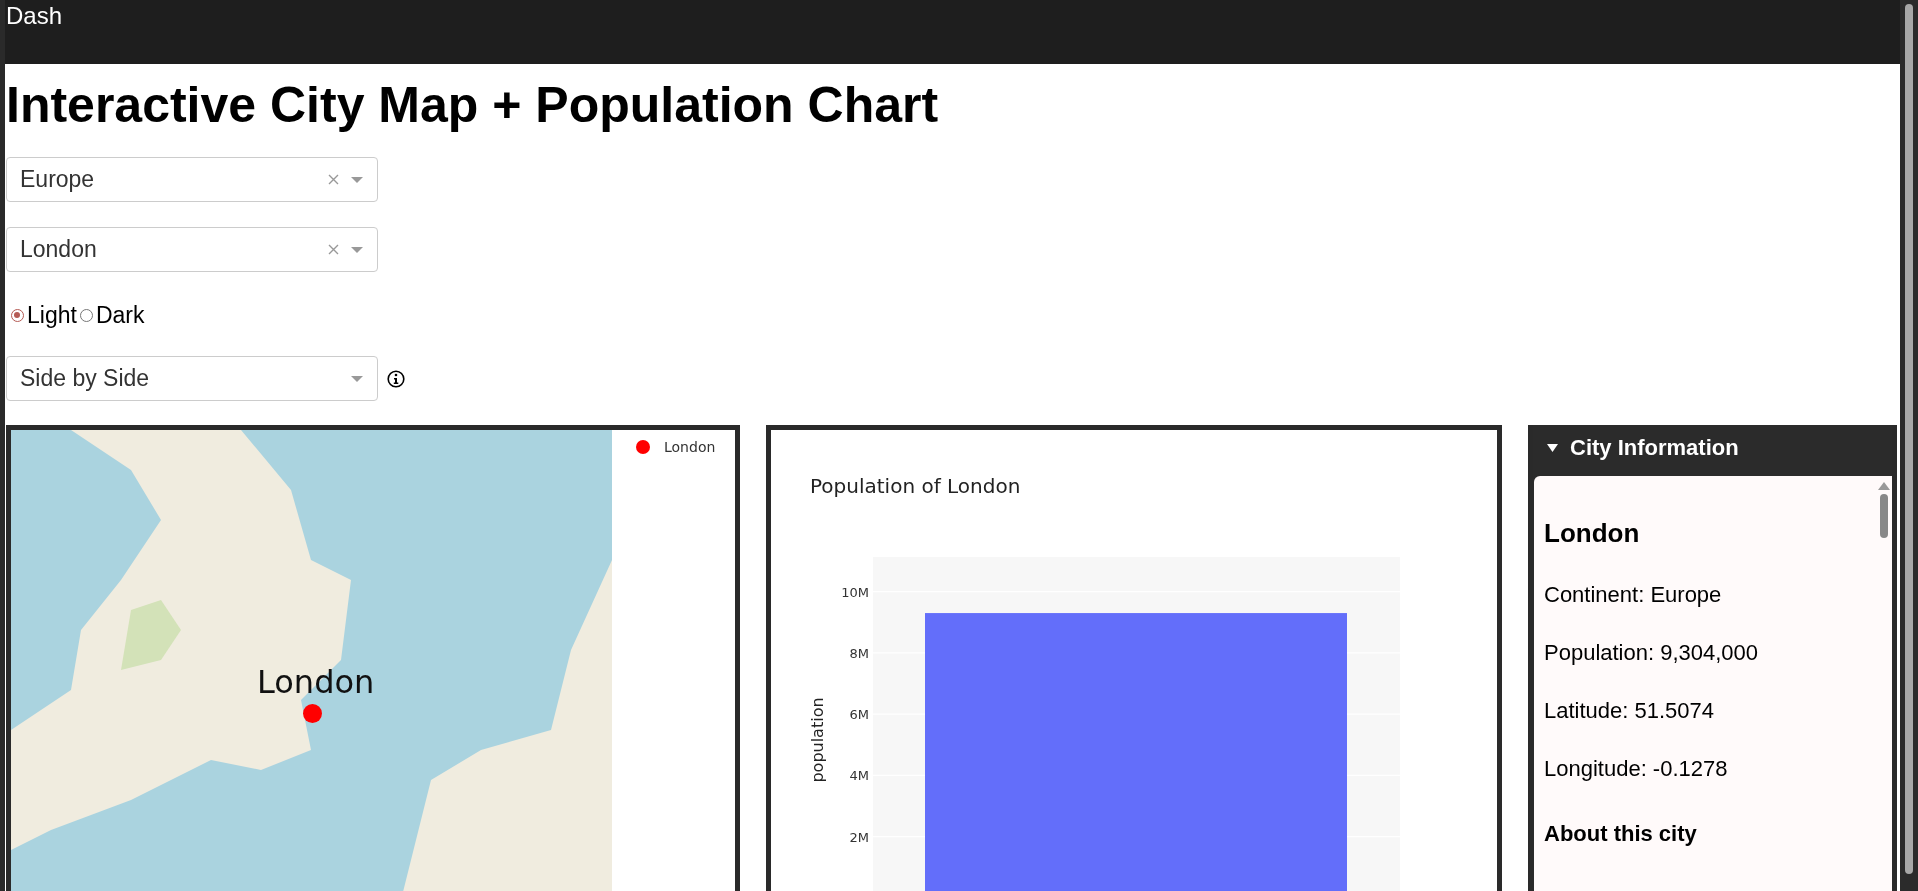  Describe the element at coordinates (817, 740) in the screenshot. I see `y-axis-label: population` at that location.